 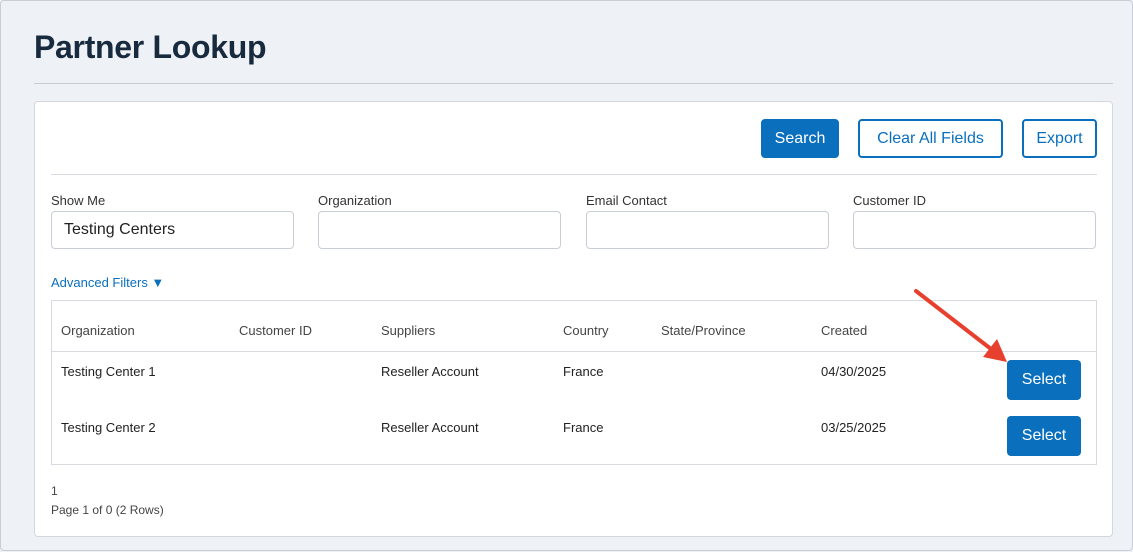 What do you see at coordinates (930, 138) in the screenshot?
I see `clear-all-fields-button: Clear All Fields` at bounding box center [930, 138].